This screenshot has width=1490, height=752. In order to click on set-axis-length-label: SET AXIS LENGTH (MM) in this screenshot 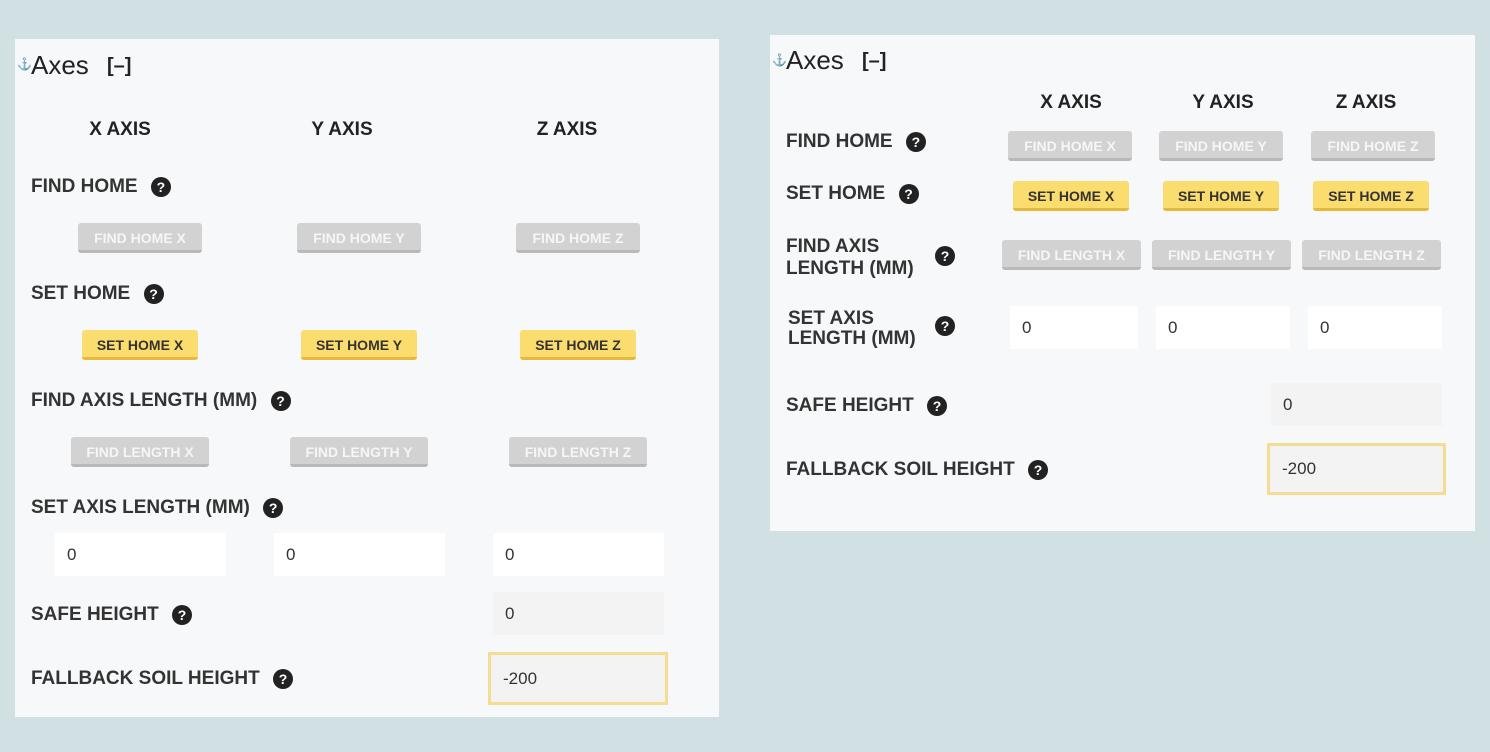, I will do `click(852, 328)`.